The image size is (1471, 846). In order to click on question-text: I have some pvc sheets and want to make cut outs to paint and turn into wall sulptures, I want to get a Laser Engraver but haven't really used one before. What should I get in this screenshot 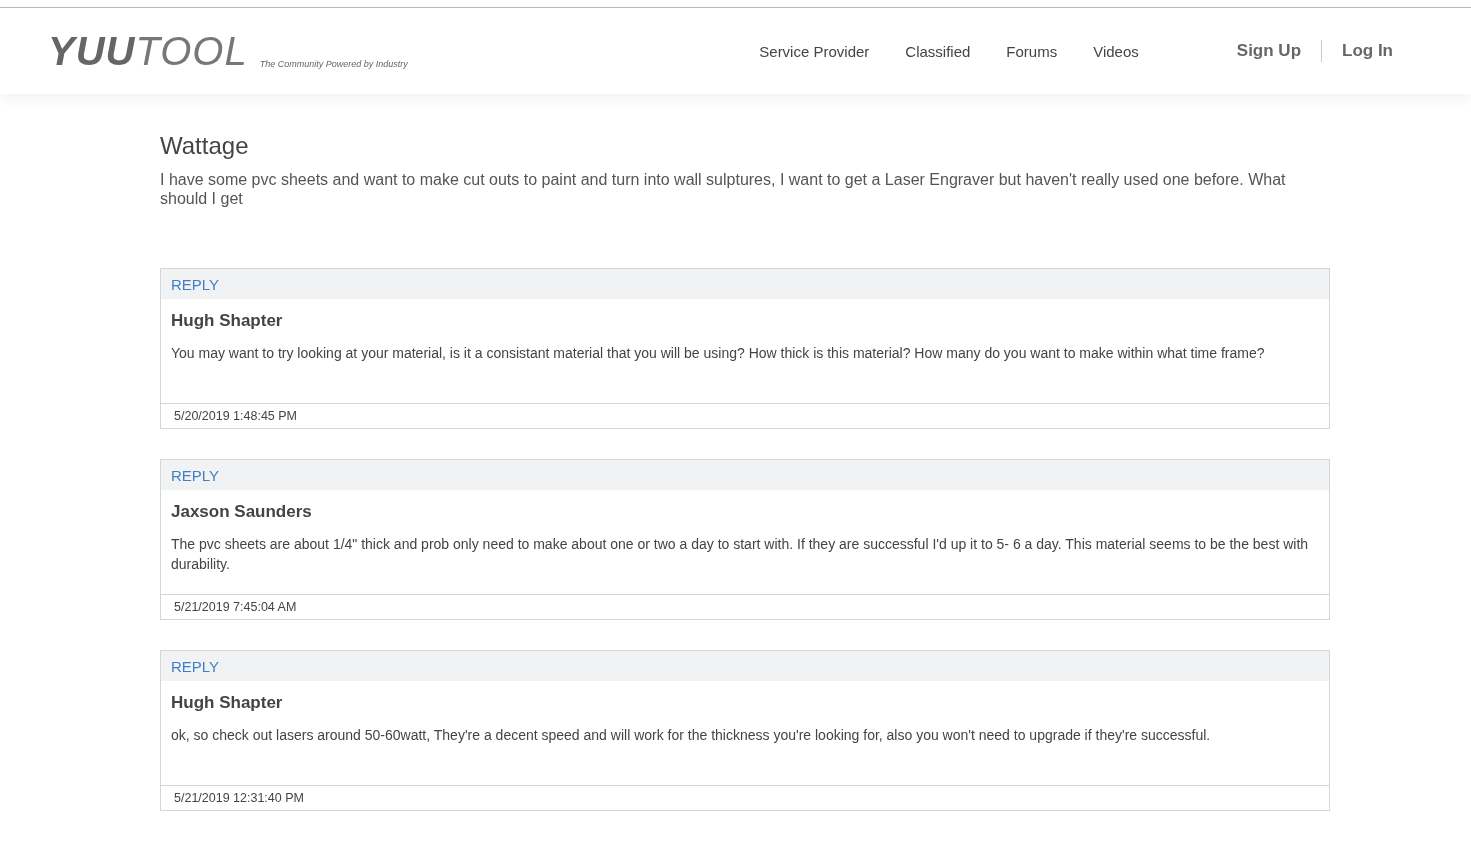, I will do `click(723, 189)`.